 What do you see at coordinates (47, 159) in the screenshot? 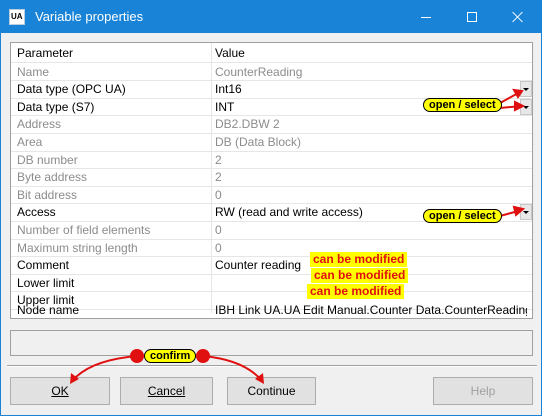
I see `param-label: DB number` at bounding box center [47, 159].